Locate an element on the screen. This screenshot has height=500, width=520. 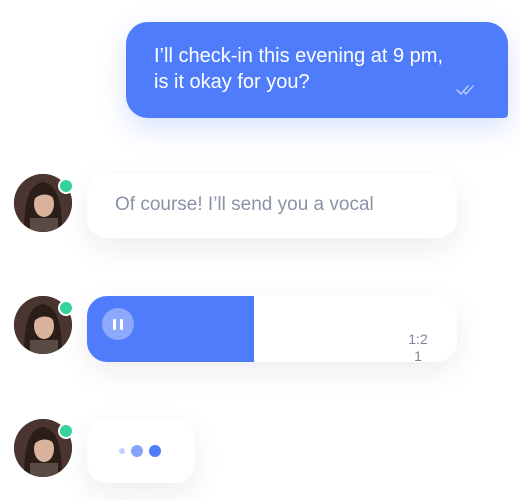
received-message-bubble: Of course! I’ll send you a vocal is located at coordinates (272, 206).